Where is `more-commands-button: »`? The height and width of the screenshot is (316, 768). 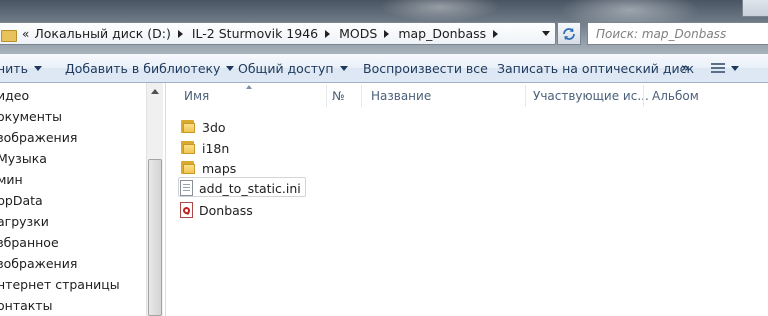
more-commands-button: » is located at coordinates (685, 68).